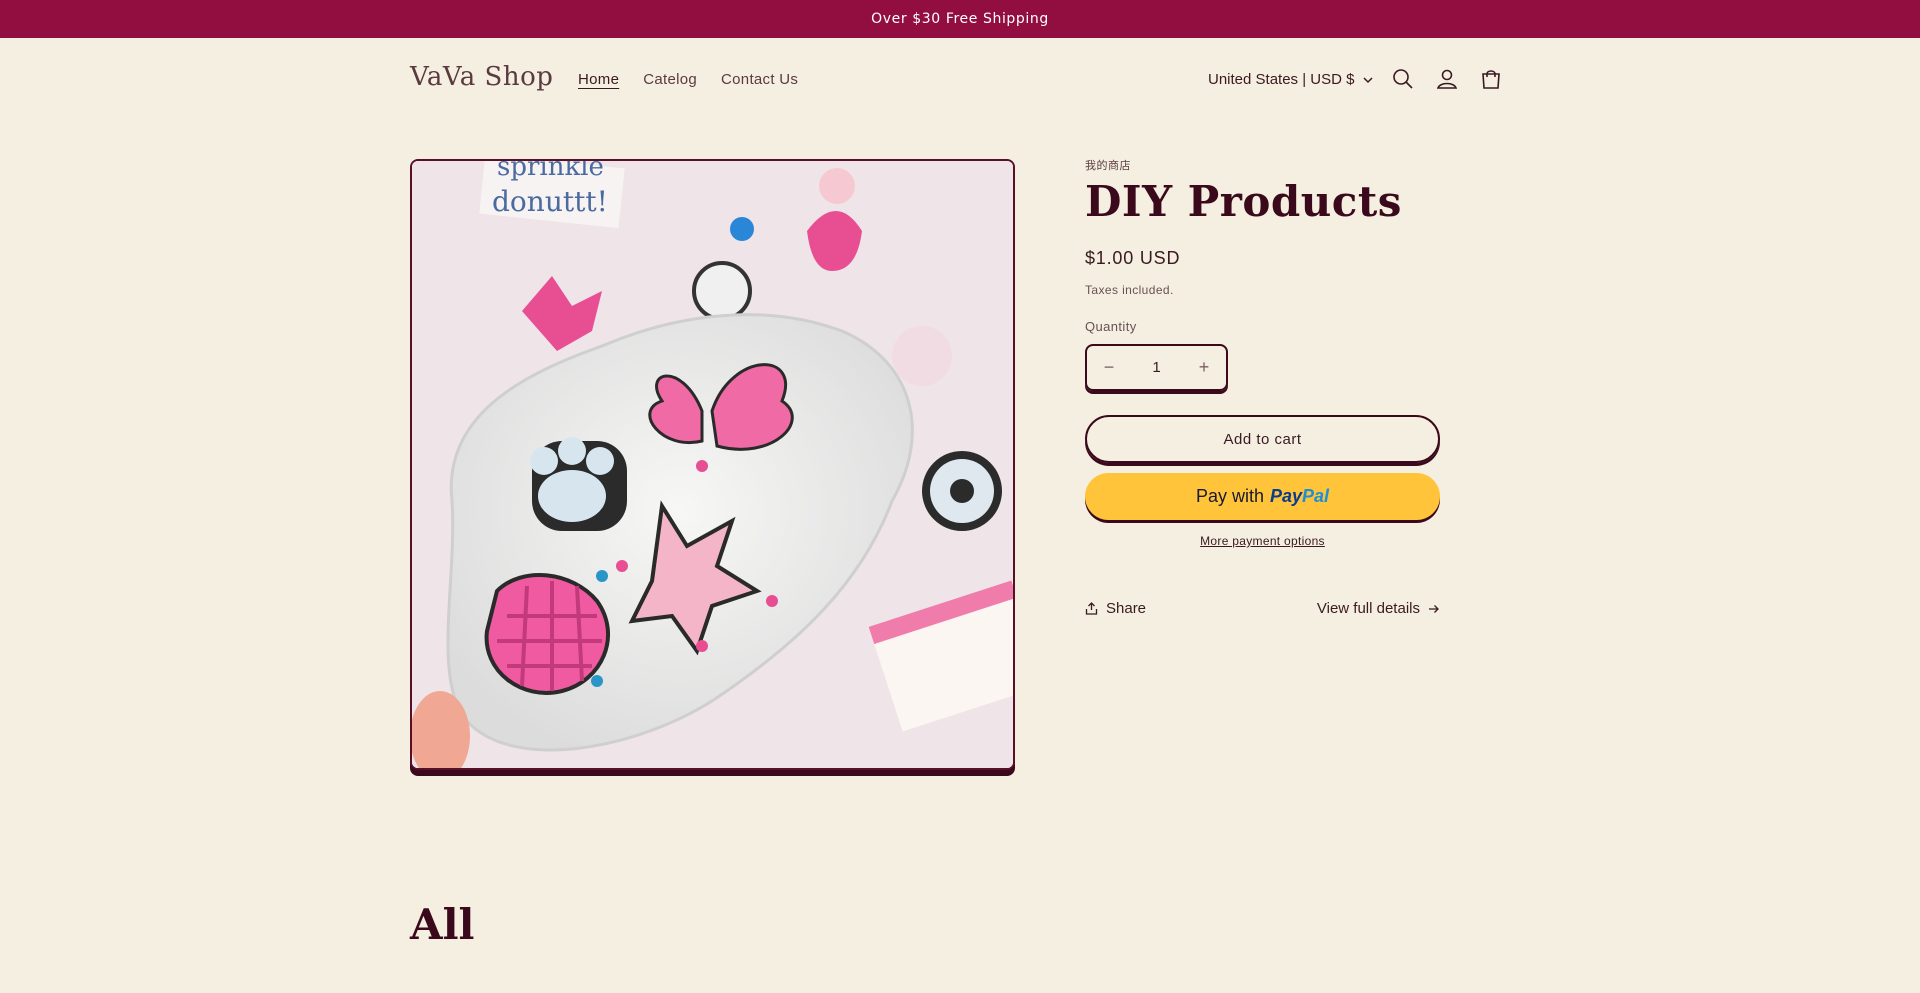  I want to click on main-nav: Home Catelog Contact Us, so click(688, 79).